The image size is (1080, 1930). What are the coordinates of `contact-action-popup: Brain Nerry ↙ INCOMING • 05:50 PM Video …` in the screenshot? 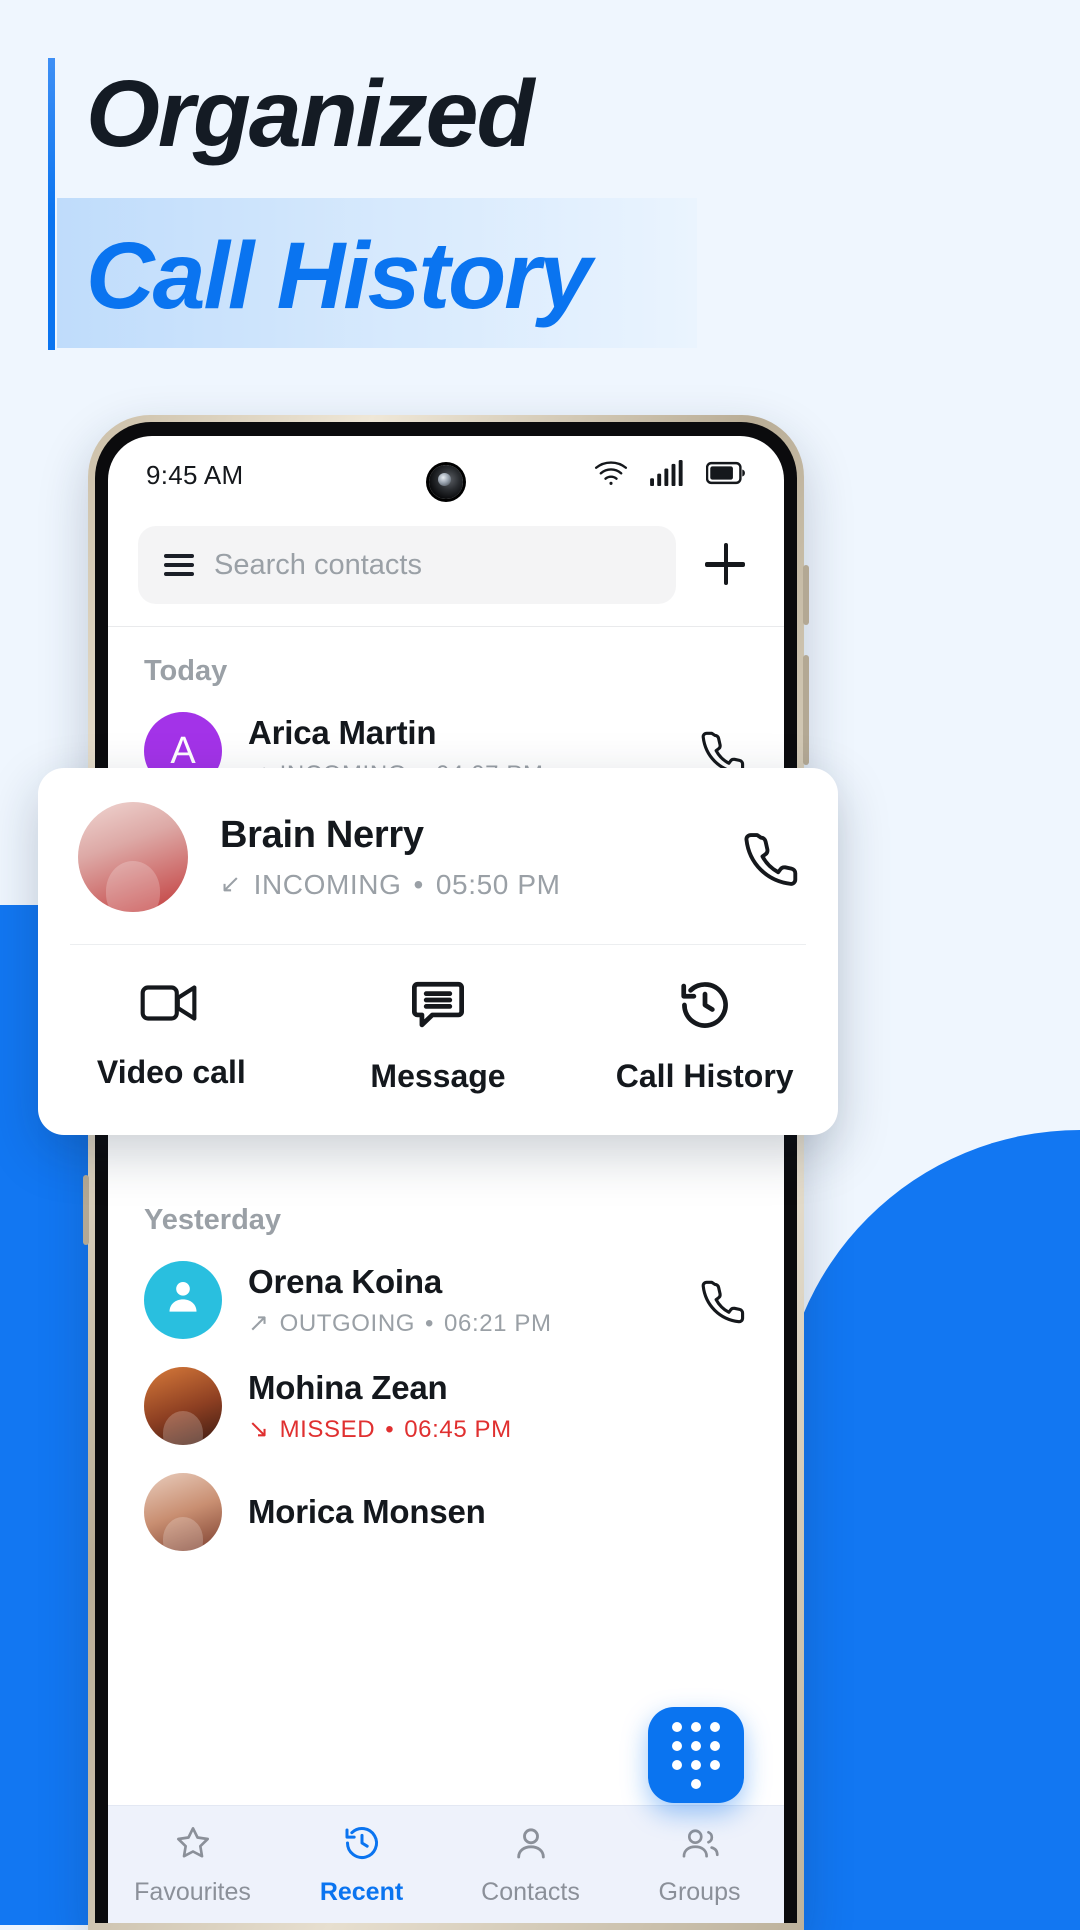 It's located at (438, 951).